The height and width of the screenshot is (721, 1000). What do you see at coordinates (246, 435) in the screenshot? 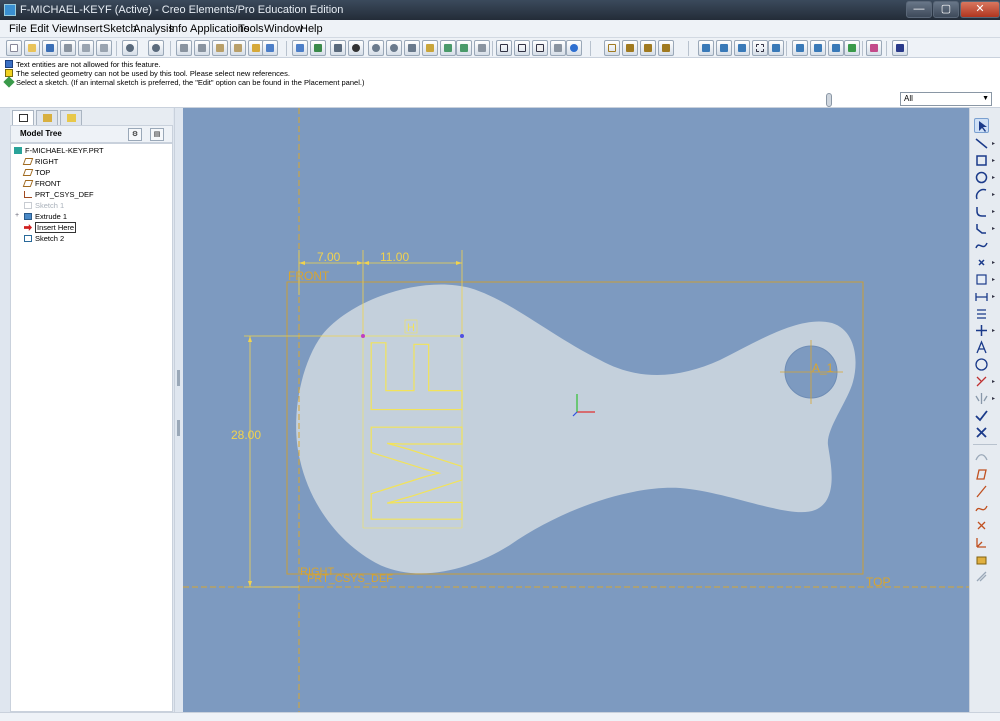
I see `dimension-28: 28.00` at bounding box center [246, 435].